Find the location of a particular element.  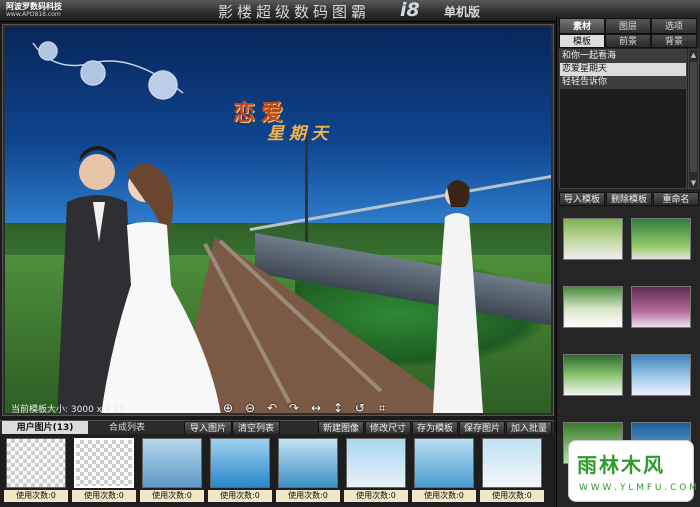

panel-subtabs: 模板 前景 背景 is located at coordinates (628, 41).